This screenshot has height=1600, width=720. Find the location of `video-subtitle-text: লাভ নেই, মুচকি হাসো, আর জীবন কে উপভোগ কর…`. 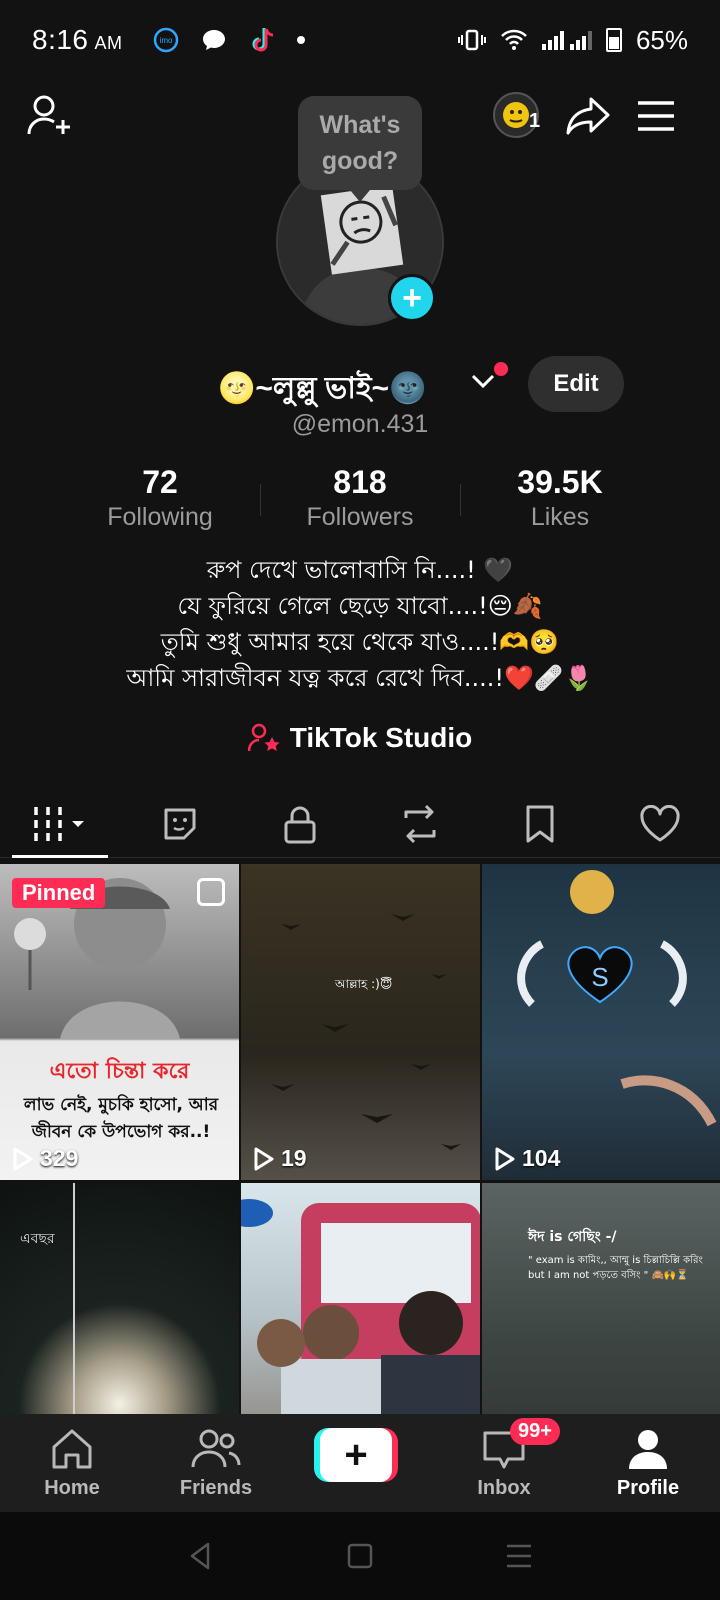

video-subtitle-text: লাভ নেই, মুচকি হাসো, আর জীবন কে উপভোগ কর… is located at coordinates (121, 1118).